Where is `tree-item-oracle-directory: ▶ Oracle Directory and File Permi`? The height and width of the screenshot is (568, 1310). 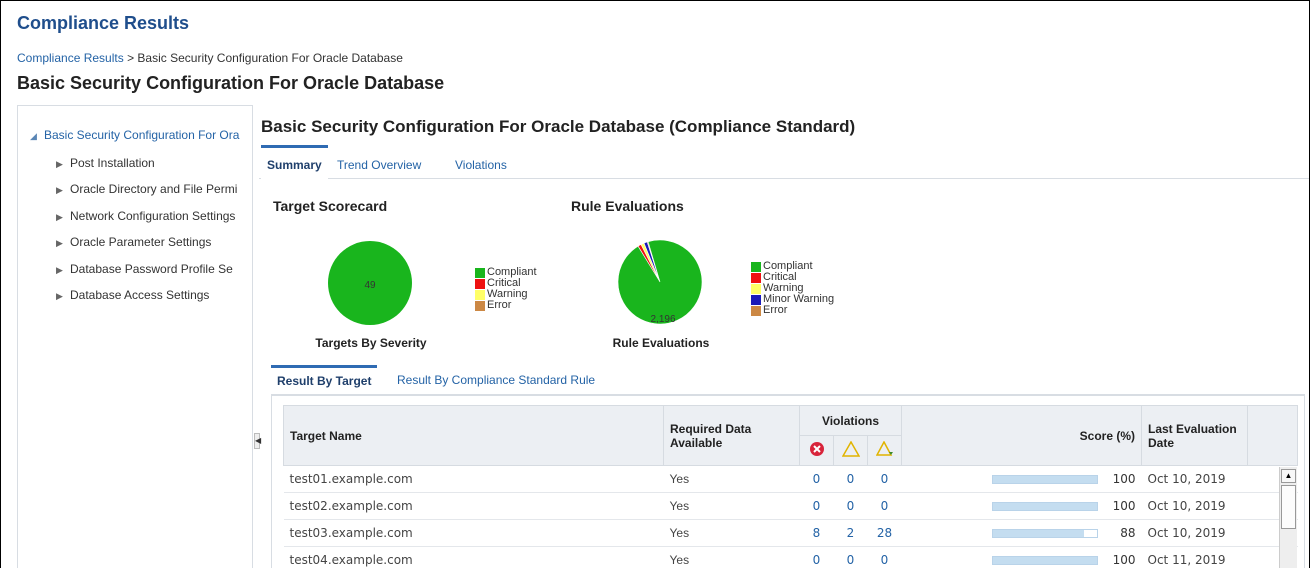 tree-item-oracle-directory: ▶ Oracle Directory and File Permi is located at coordinates (146, 189).